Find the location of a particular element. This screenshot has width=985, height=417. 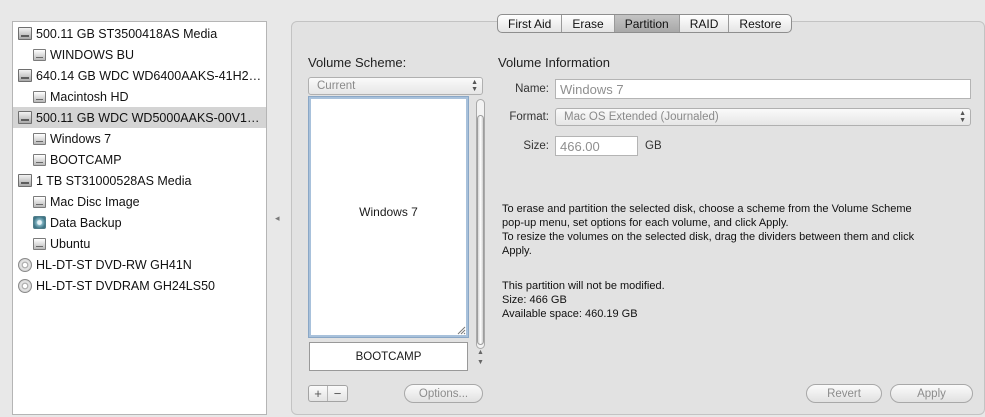

name-label: Name: is located at coordinates (532, 89).